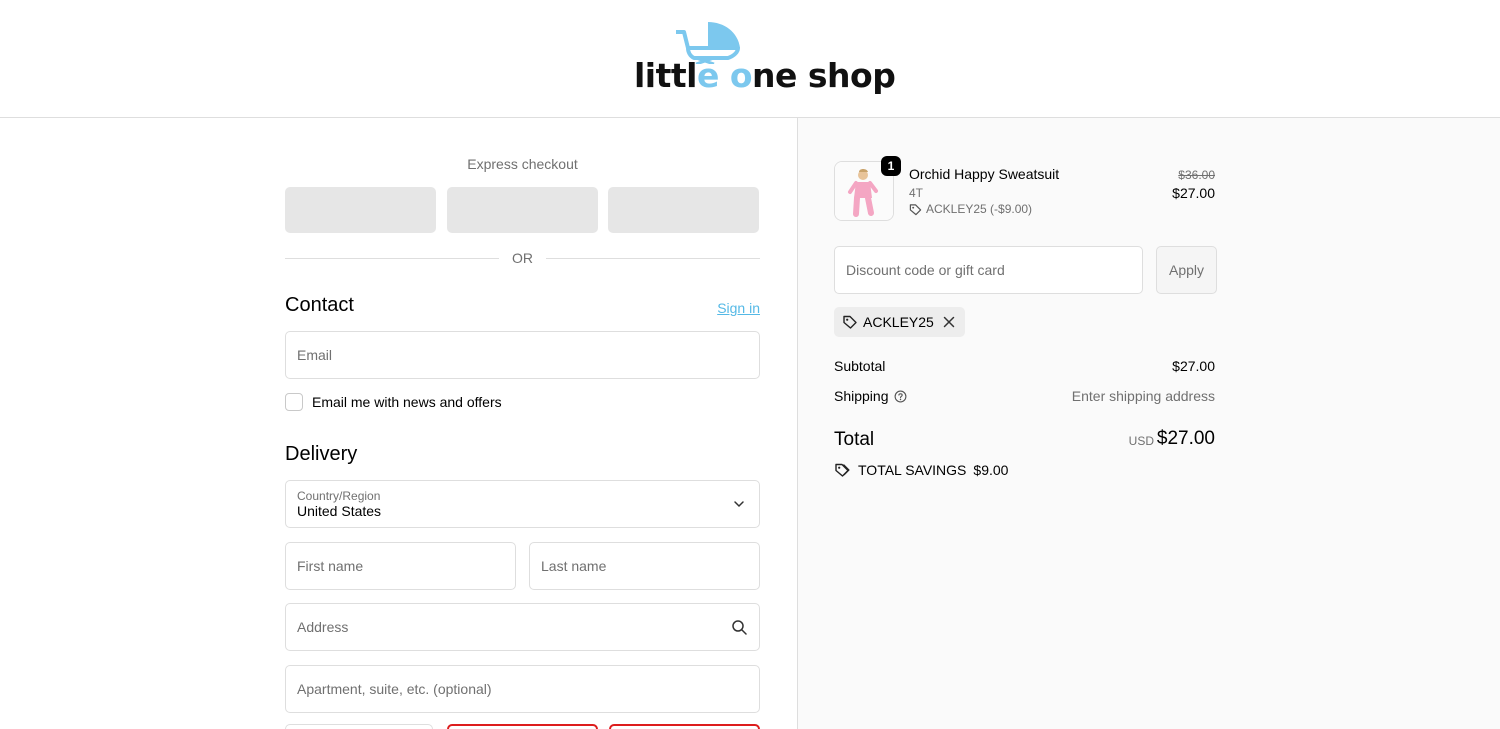  I want to click on apartment-placeholder: Apartment, suite, etc. (optional), so click(394, 689).